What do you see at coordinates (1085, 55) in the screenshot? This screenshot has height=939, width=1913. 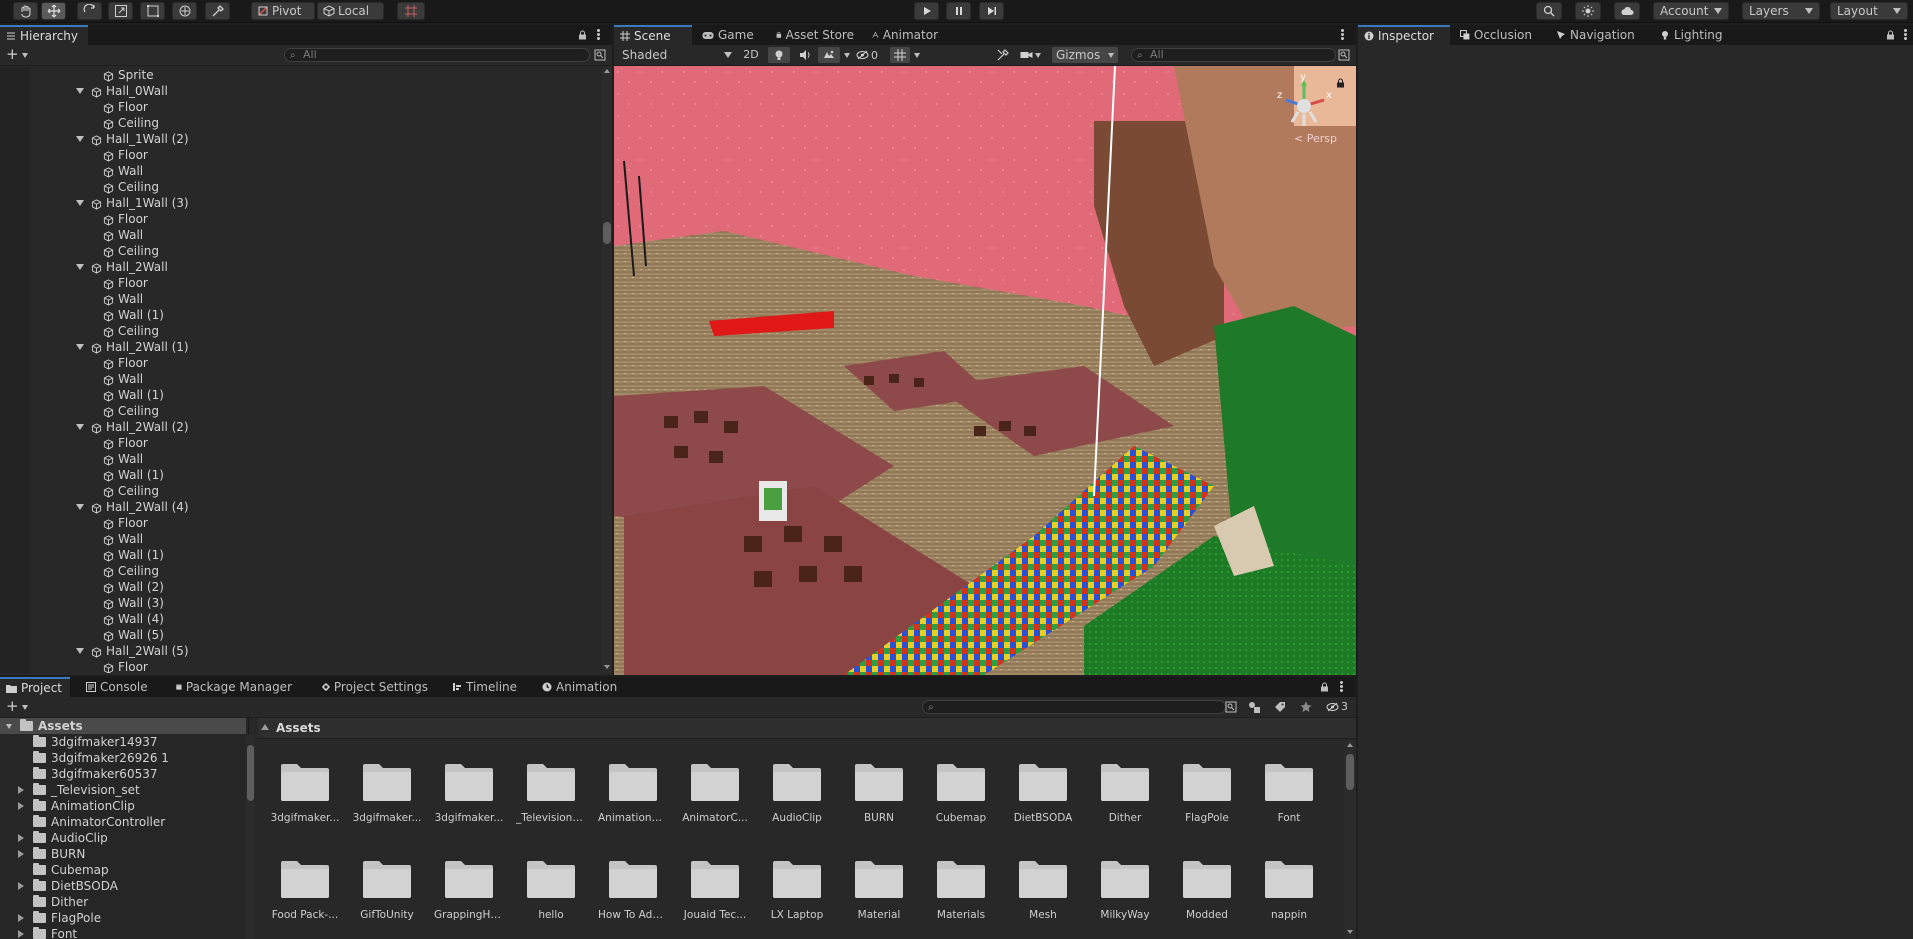 I see `gizmos-dropdown: Gizmos` at bounding box center [1085, 55].